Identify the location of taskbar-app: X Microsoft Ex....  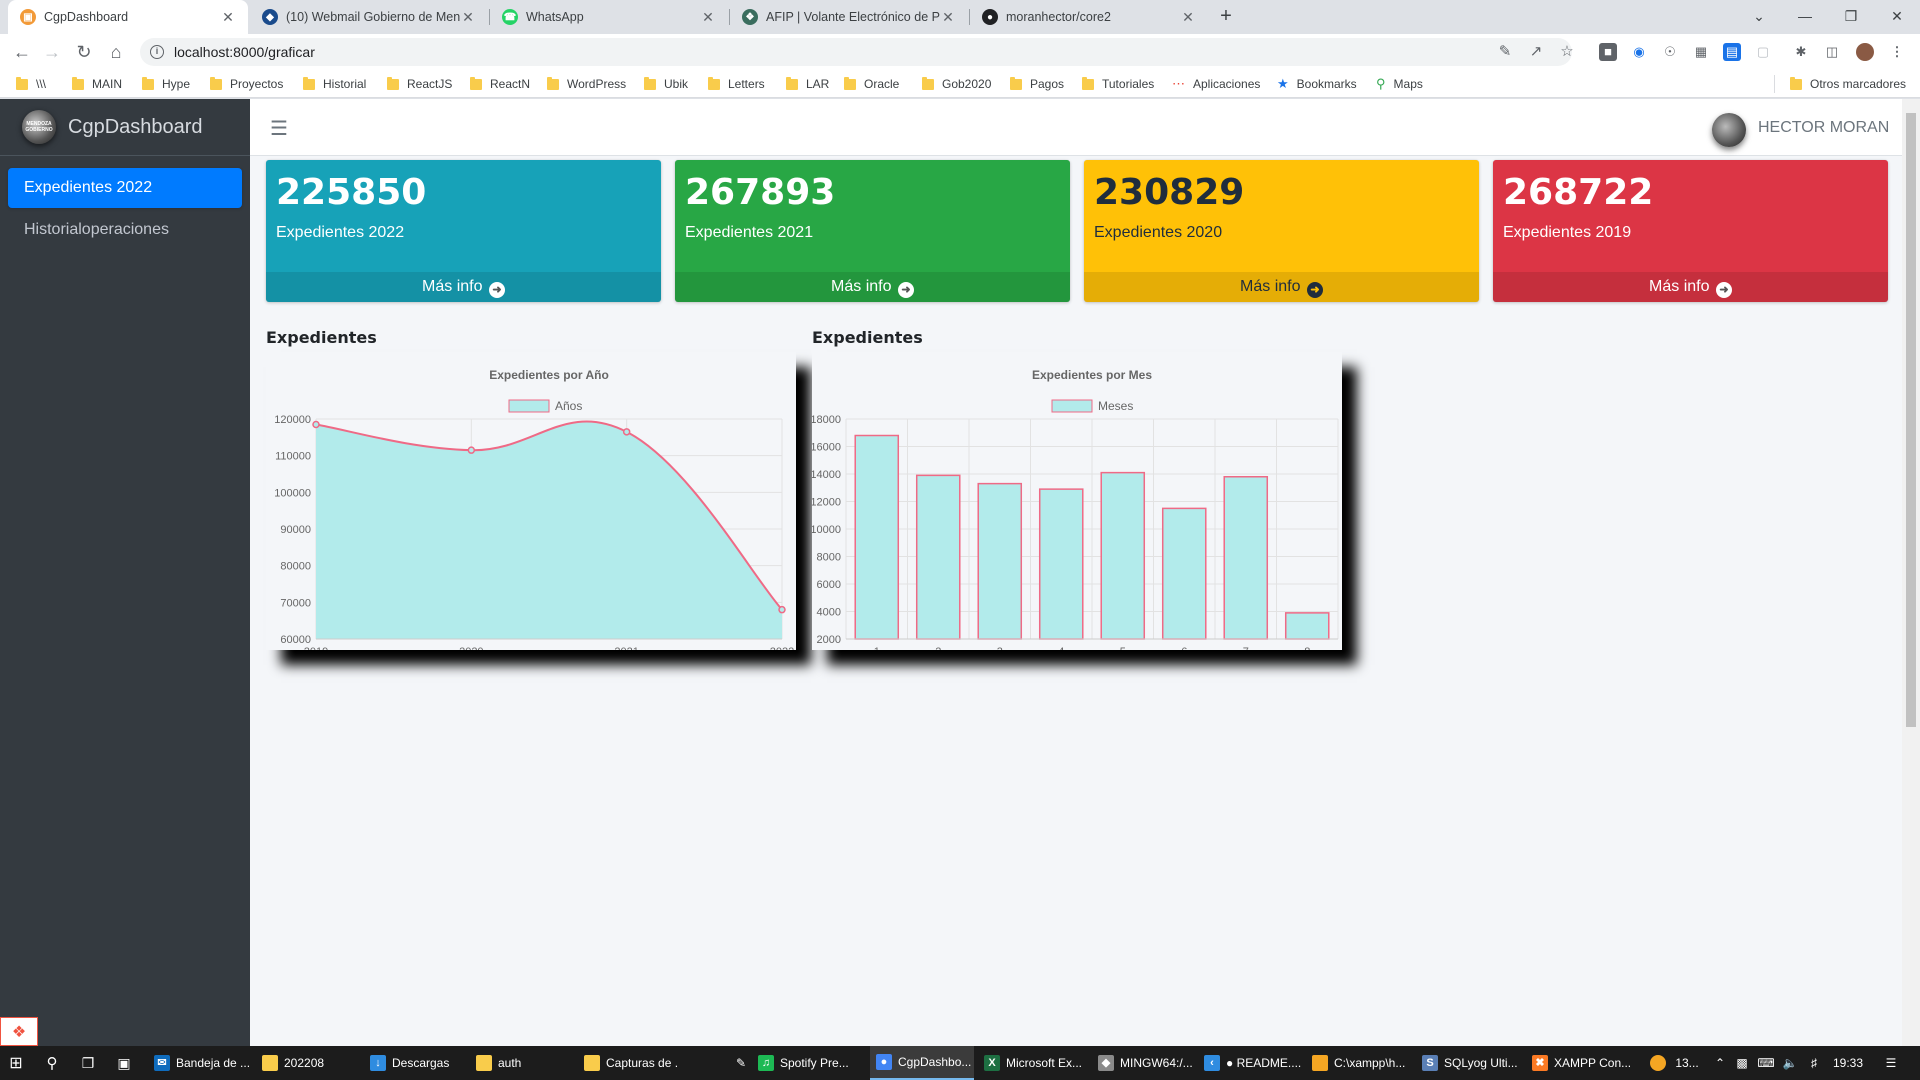
(1032, 1063).